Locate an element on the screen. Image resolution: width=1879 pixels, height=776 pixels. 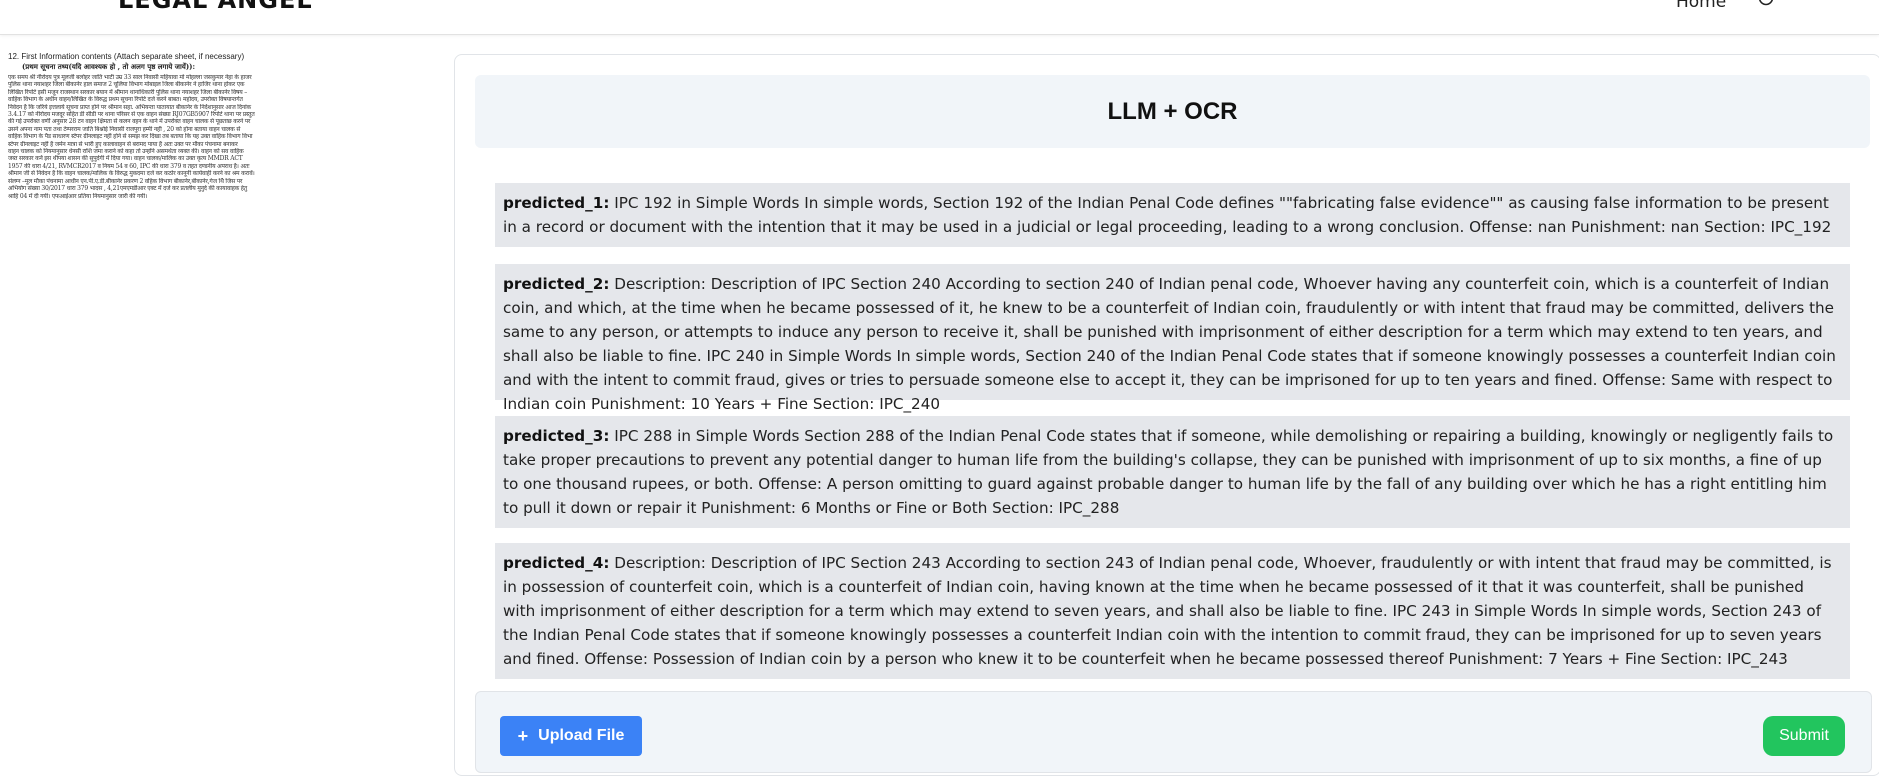
page-title: LLM + OCR is located at coordinates (1172, 111).